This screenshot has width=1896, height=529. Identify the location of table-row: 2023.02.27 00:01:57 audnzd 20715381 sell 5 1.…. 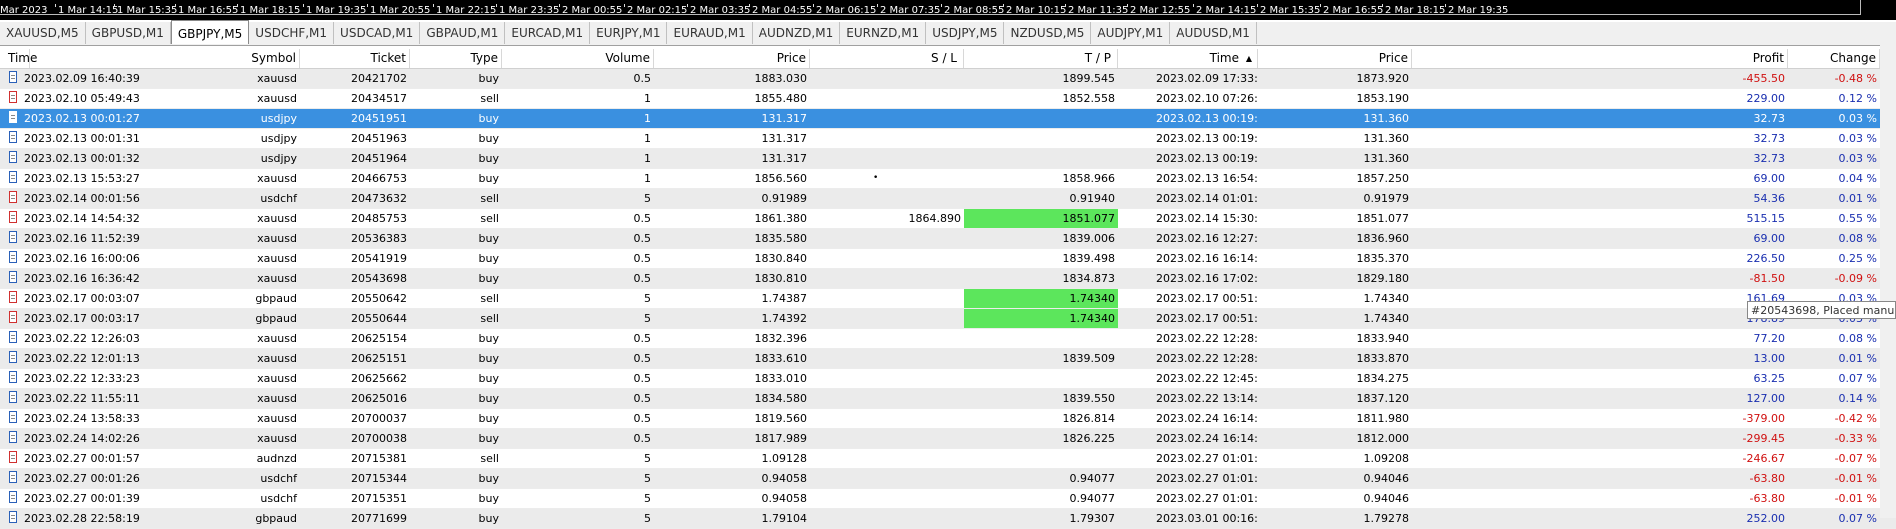
(948, 459).